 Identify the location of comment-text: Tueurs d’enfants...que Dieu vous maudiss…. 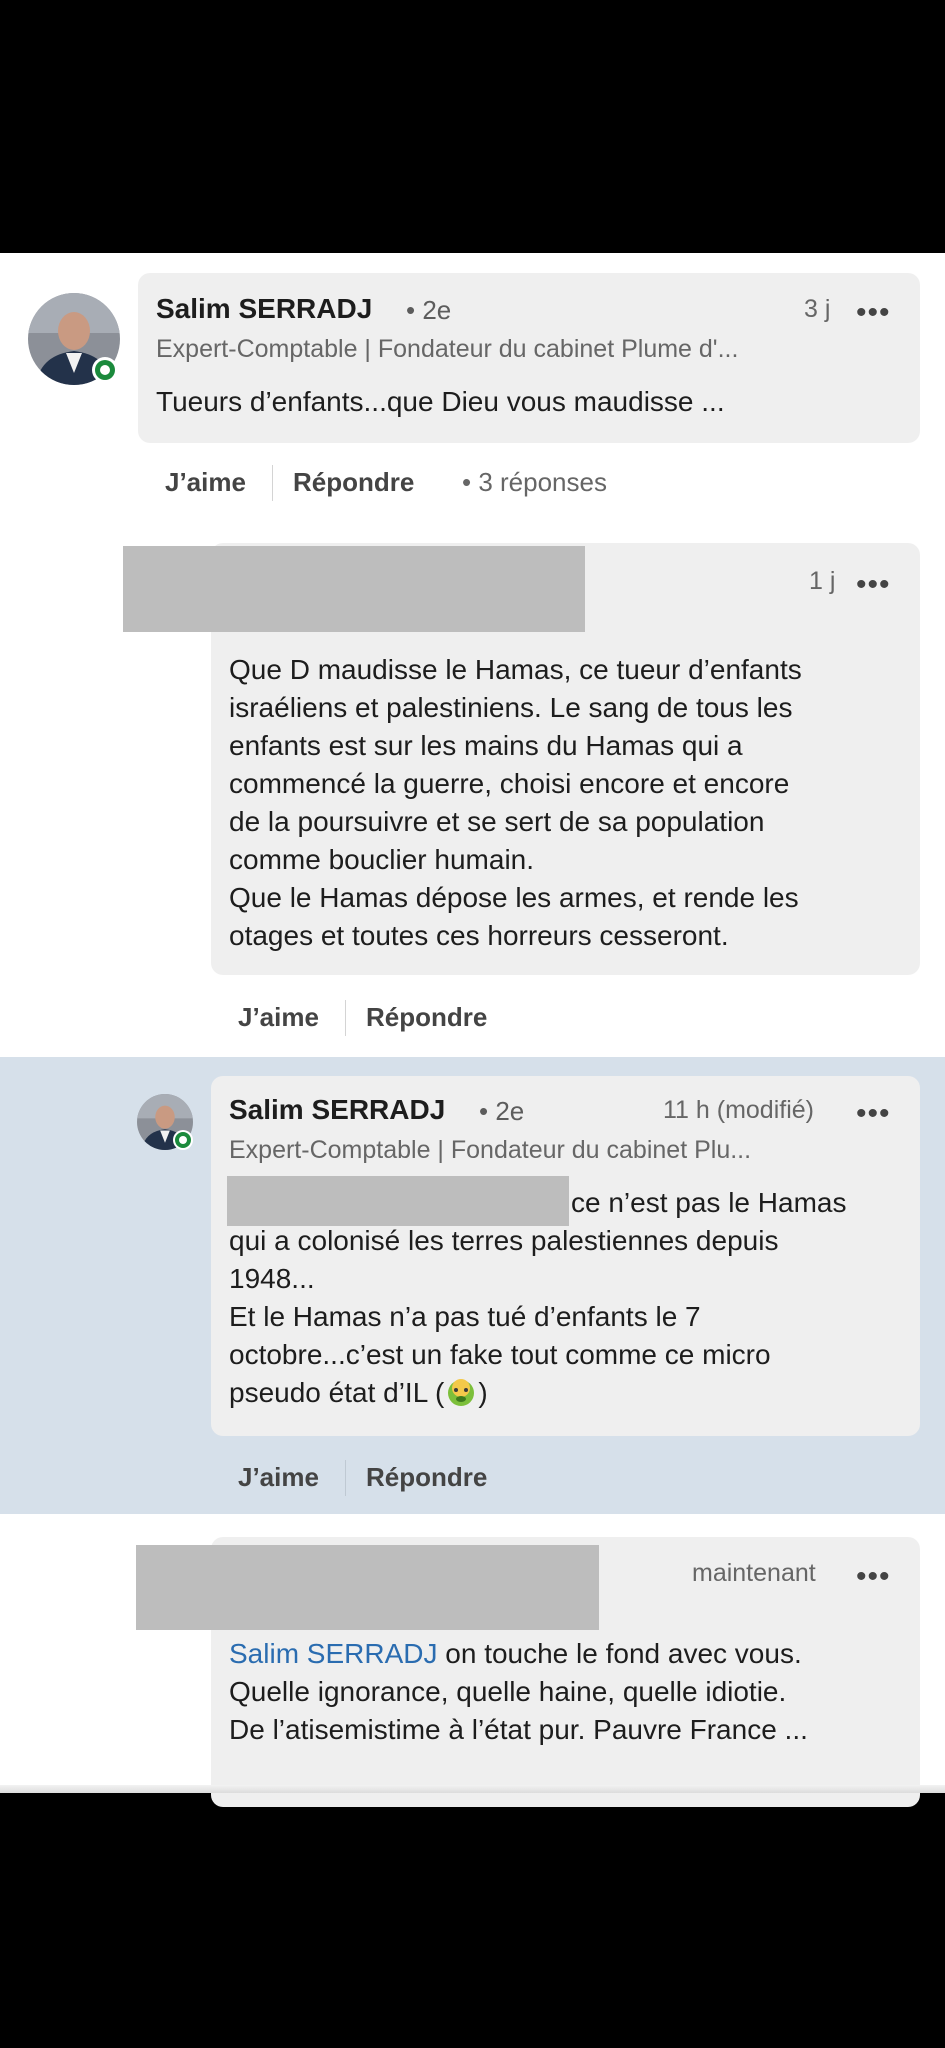
(440, 401).